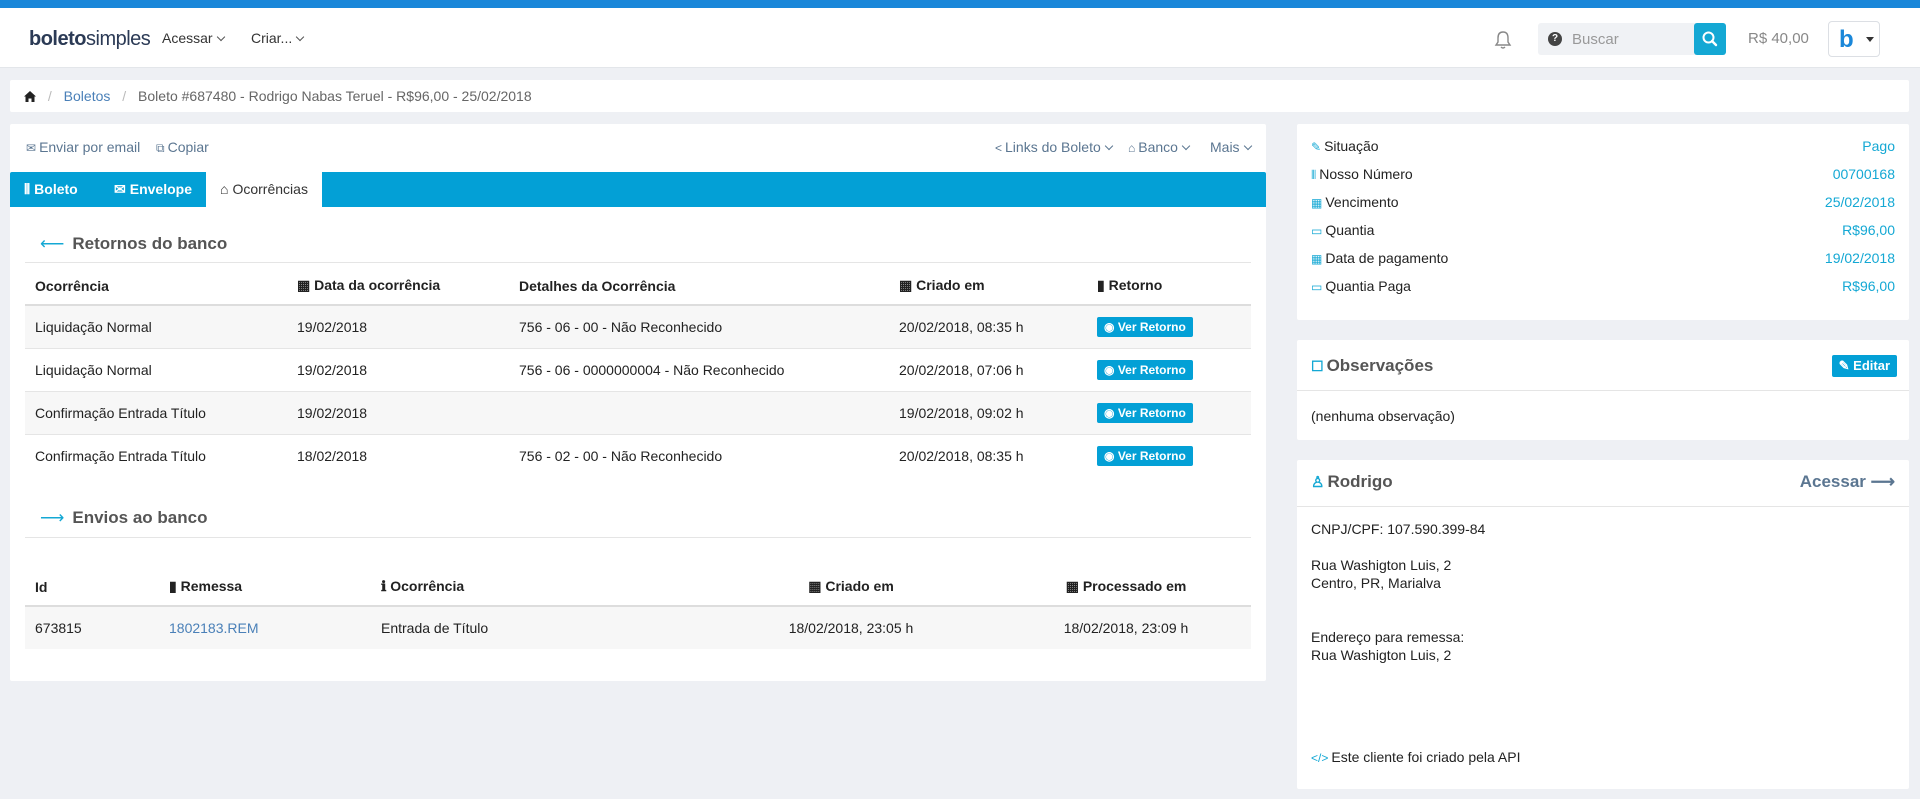 The image size is (1920, 799). Describe the element at coordinates (1054, 147) in the screenshot. I see `links-boleto-dropdown: < Links do Boleto` at that location.